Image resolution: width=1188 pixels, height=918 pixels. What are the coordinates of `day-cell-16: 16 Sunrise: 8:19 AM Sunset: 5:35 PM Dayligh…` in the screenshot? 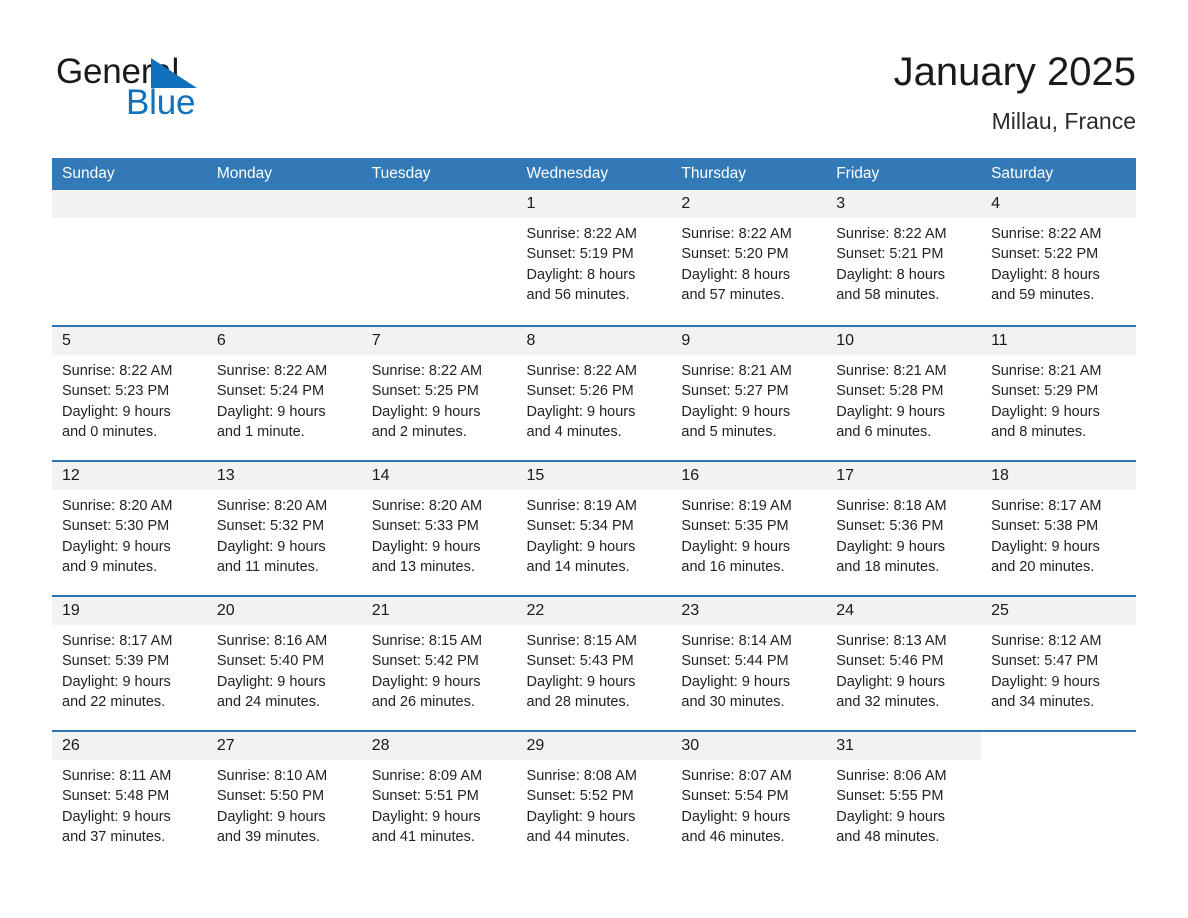 It's located at (749, 527).